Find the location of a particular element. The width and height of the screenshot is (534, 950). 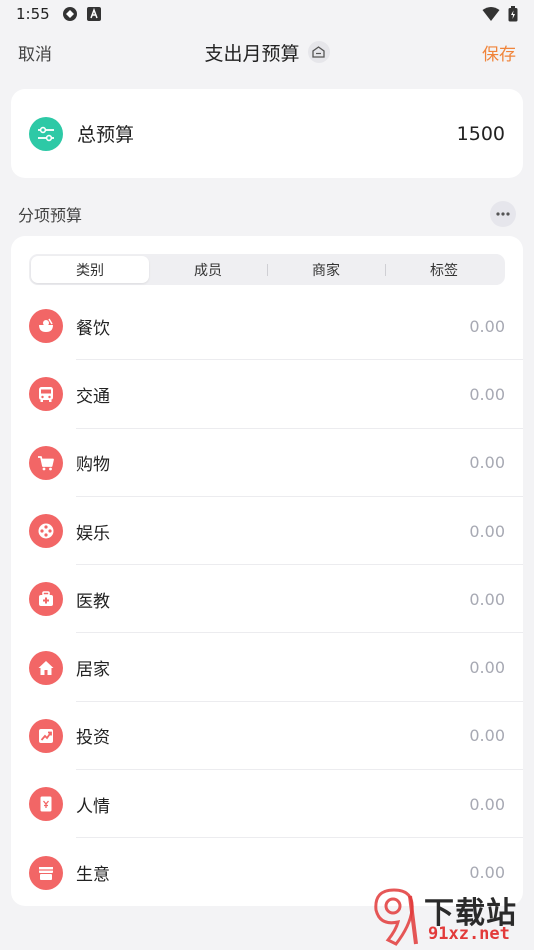

title-wrap: 支出月预算 is located at coordinates (267, 52).